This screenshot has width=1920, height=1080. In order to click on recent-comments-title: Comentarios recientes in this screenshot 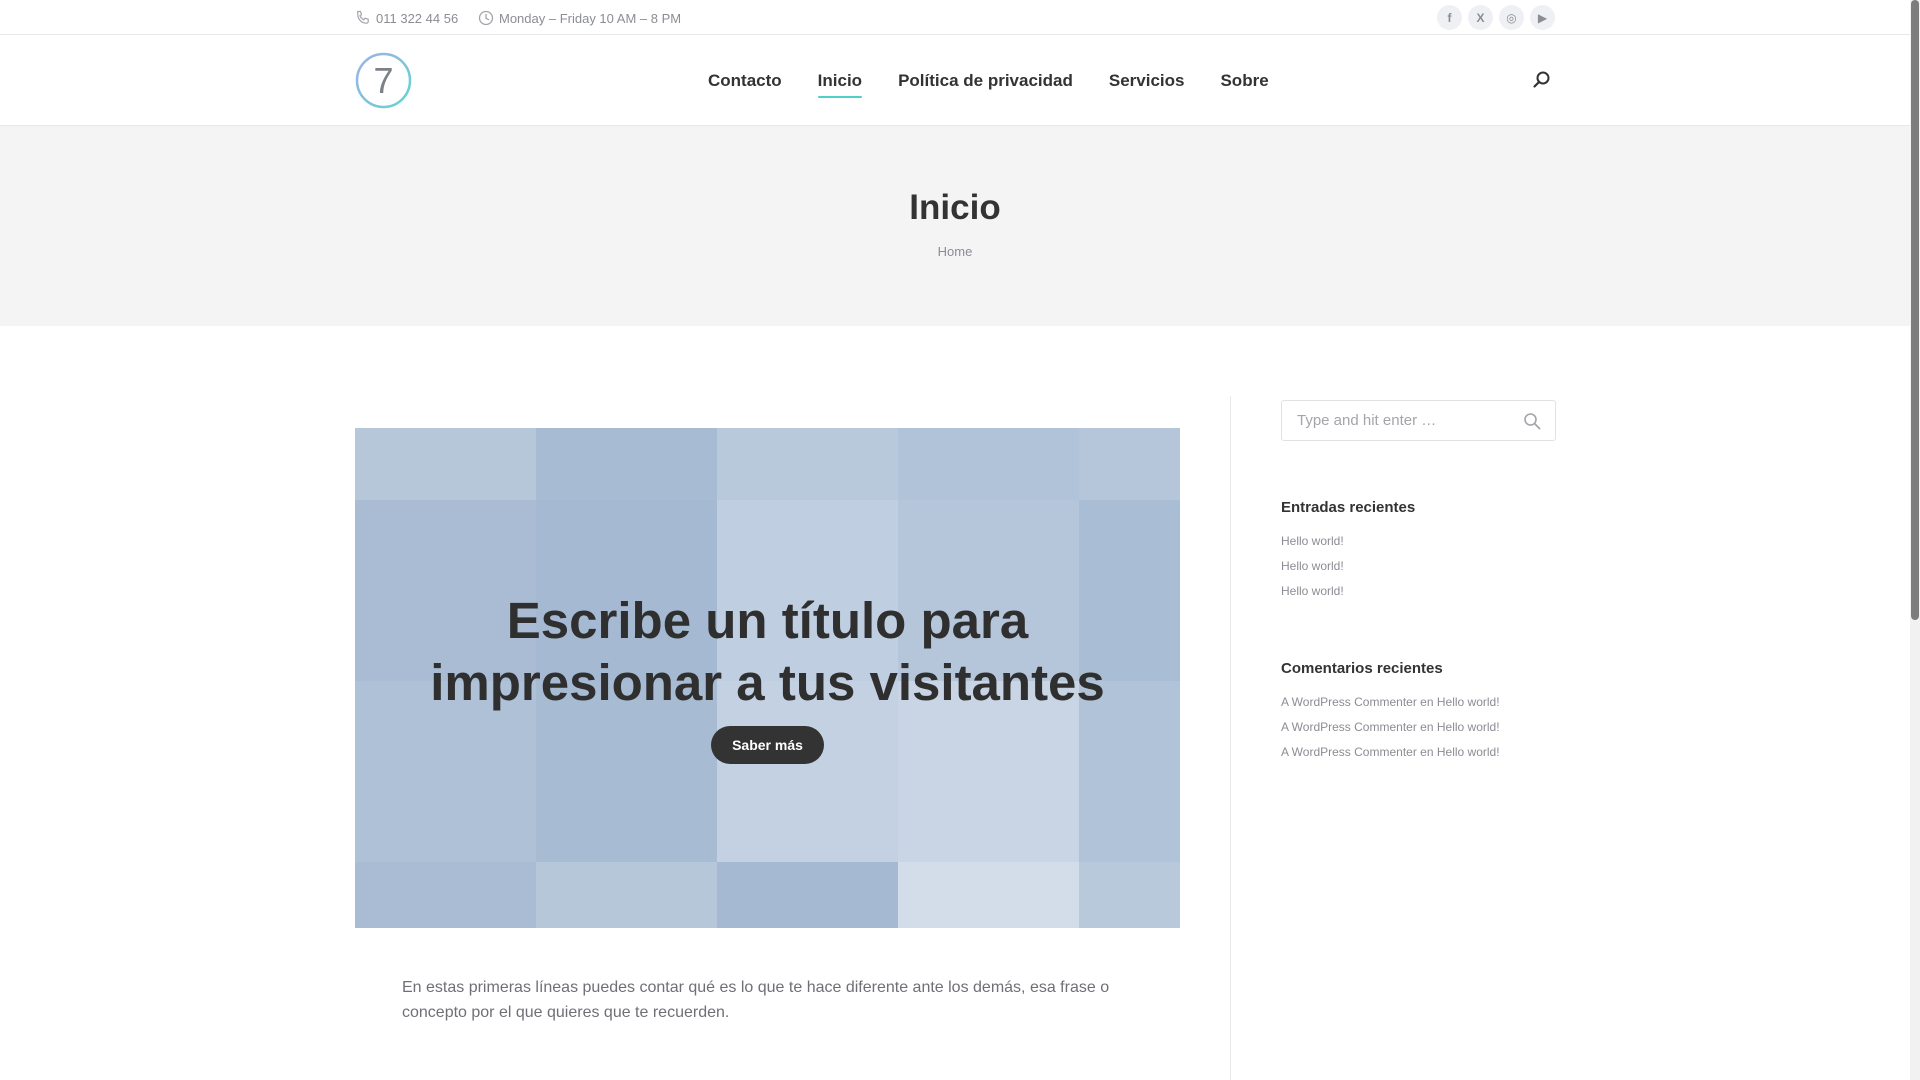, I will do `click(1362, 668)`.